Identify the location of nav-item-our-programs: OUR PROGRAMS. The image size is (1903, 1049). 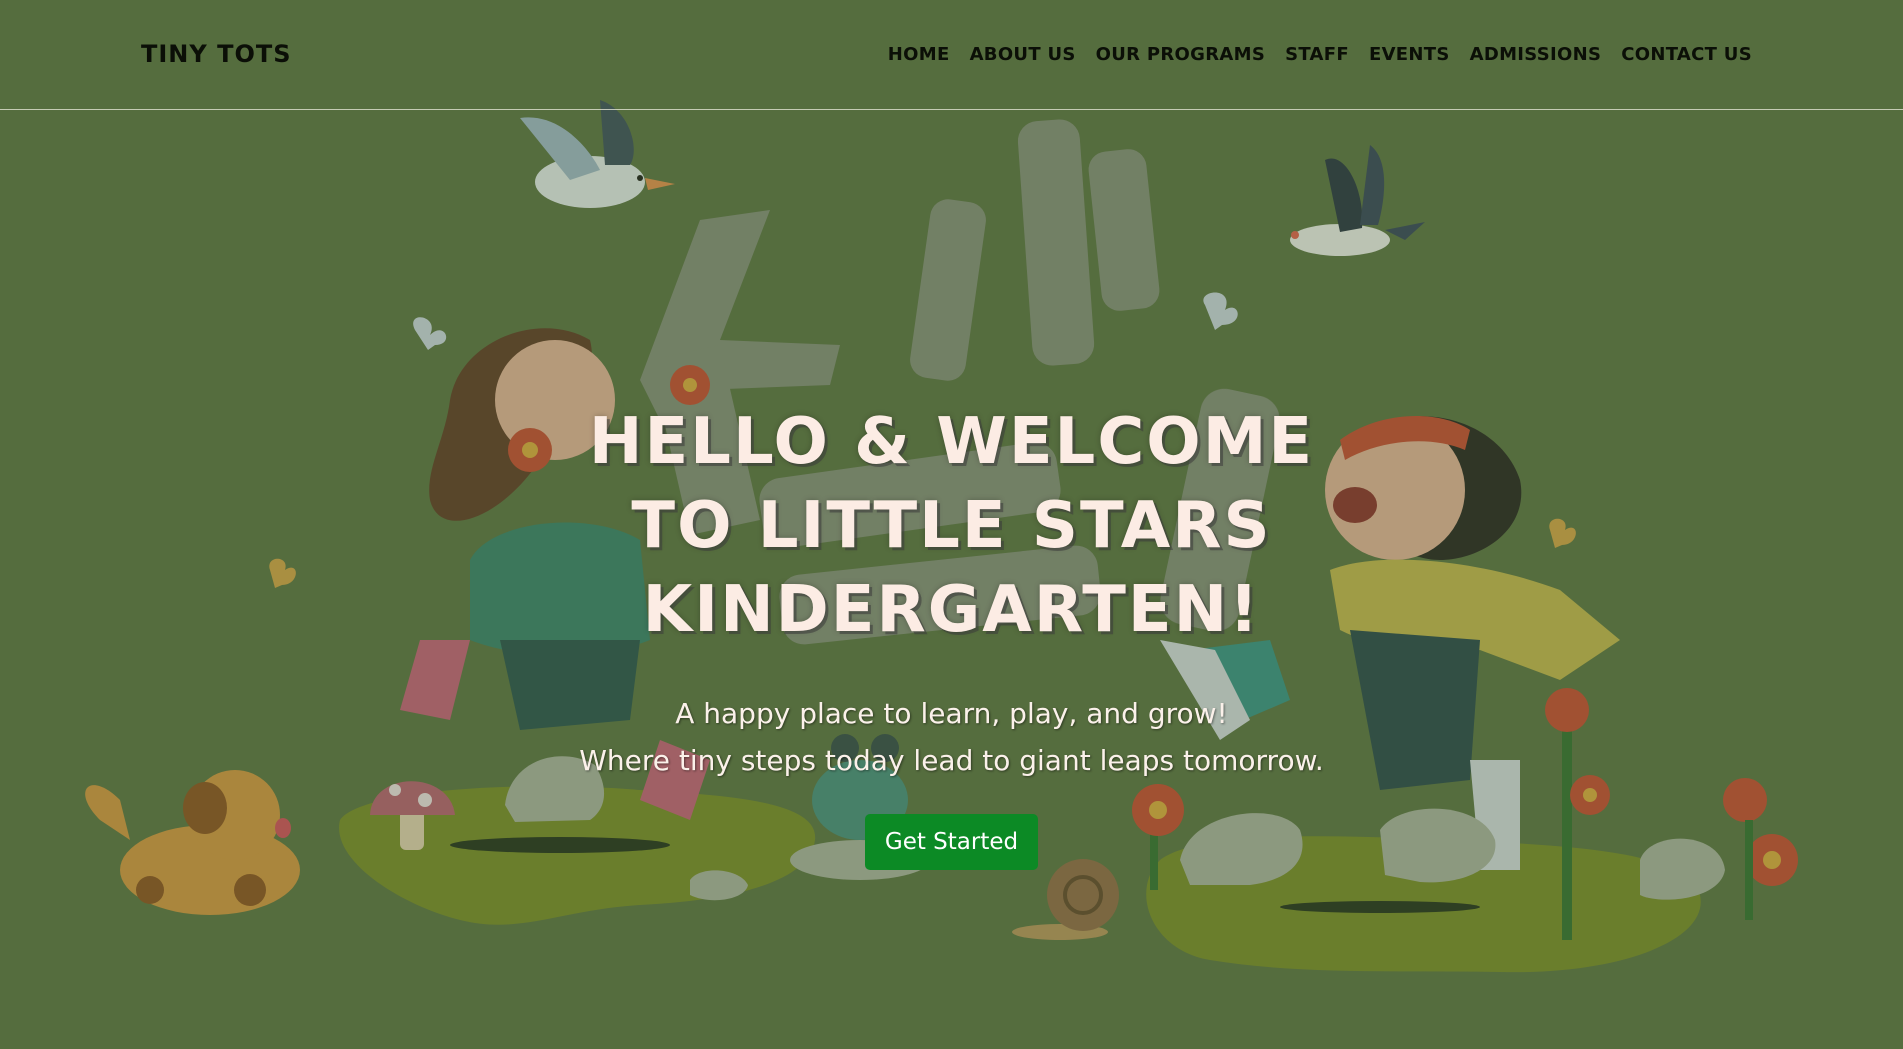
(1180, 54).